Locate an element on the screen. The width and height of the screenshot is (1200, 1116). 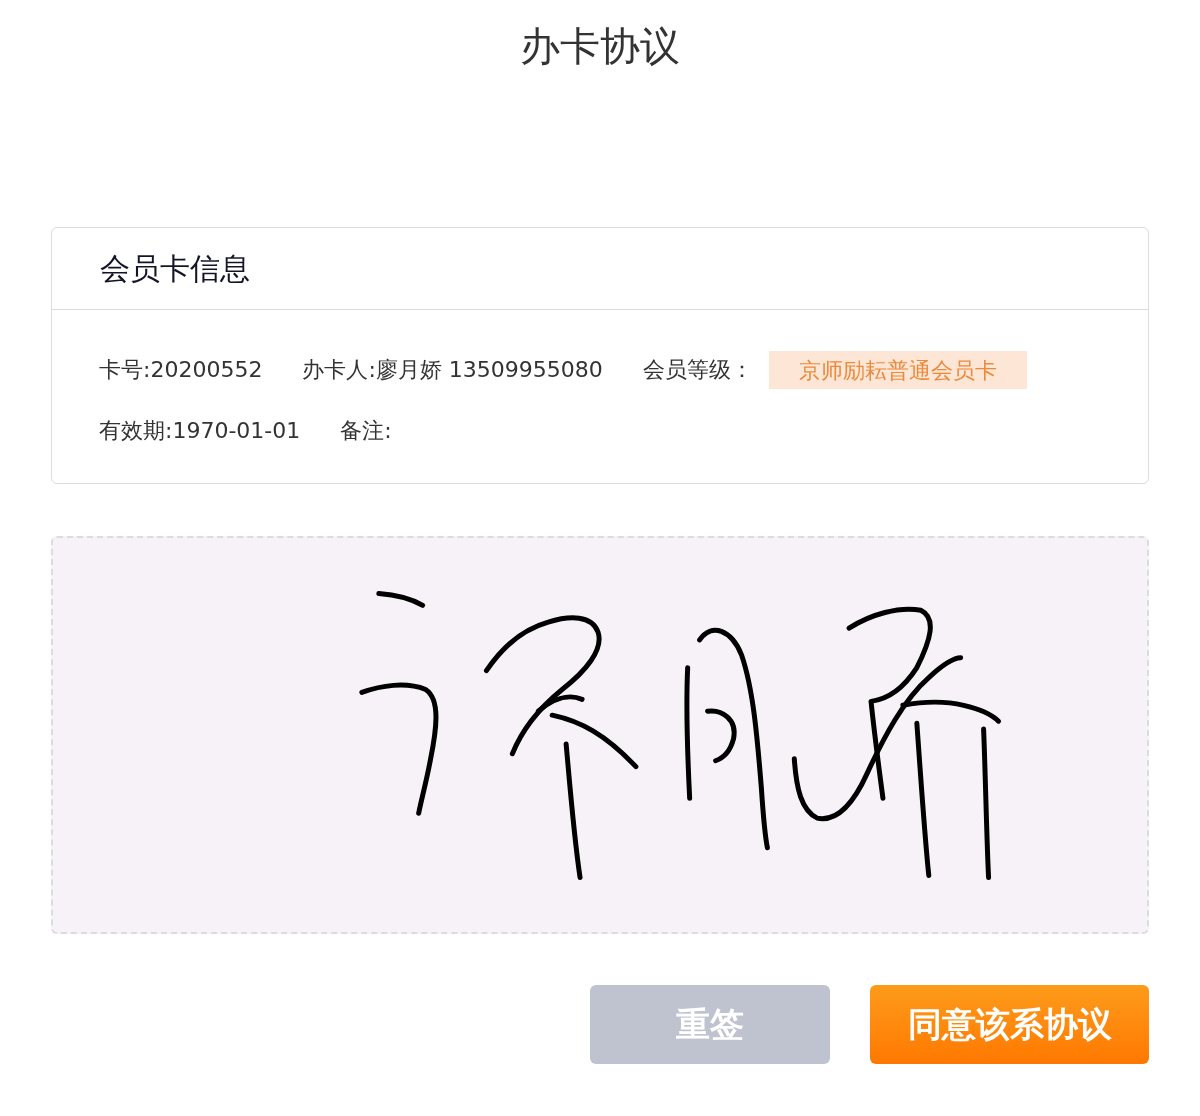
info-text: 备注: is located at coordinates (366, 431).